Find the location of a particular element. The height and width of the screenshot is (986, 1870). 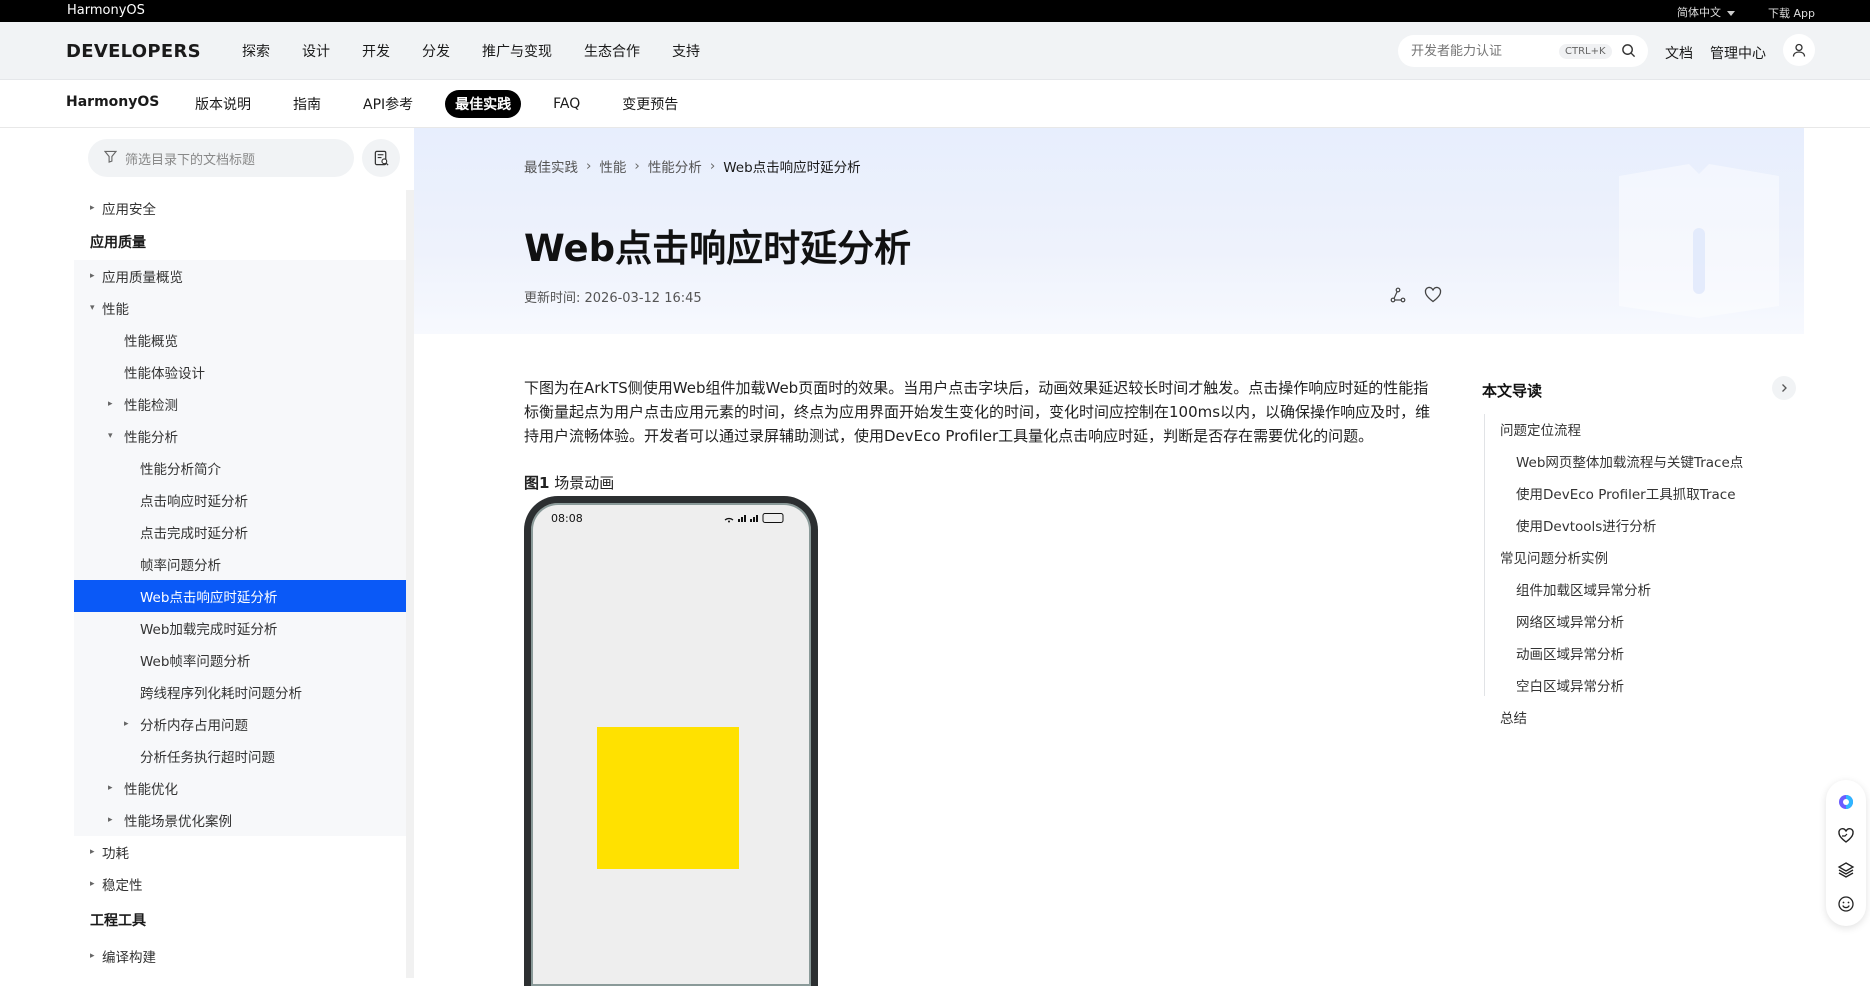

breadcrumb: 最佳实践 › 性能 › 性能分析 › Web点击响应时延分析 is located at coordinates (692, 166).